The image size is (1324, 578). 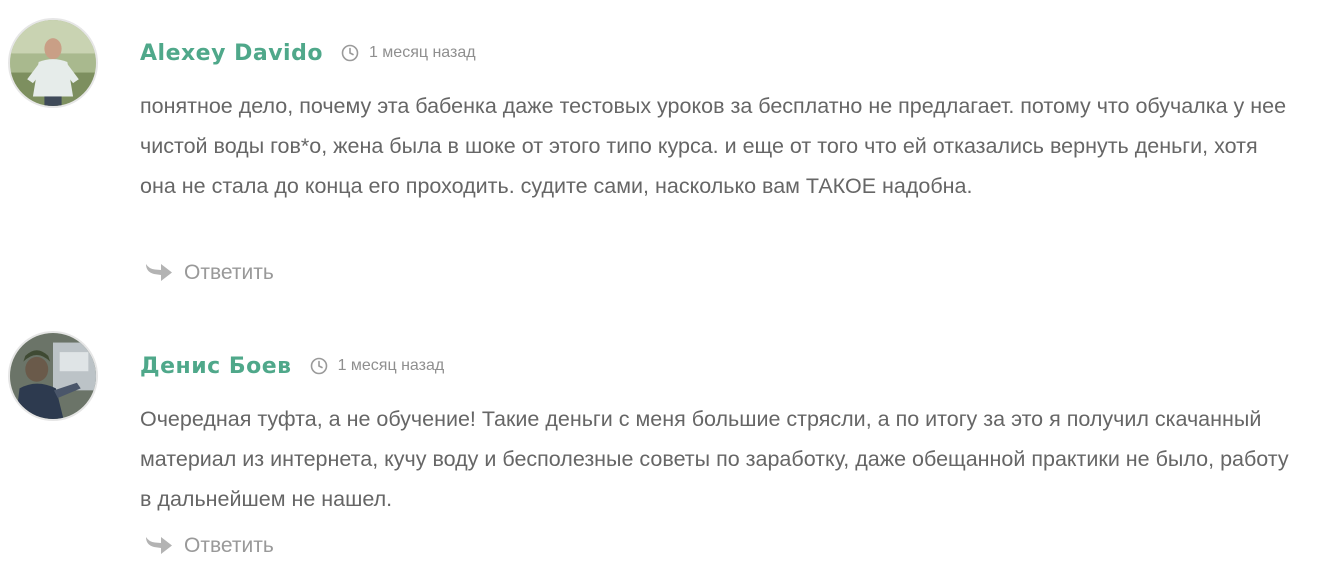 I want to click on comment-header: Alexey Davido 1 месяц назад, so click(x=308, y=53).